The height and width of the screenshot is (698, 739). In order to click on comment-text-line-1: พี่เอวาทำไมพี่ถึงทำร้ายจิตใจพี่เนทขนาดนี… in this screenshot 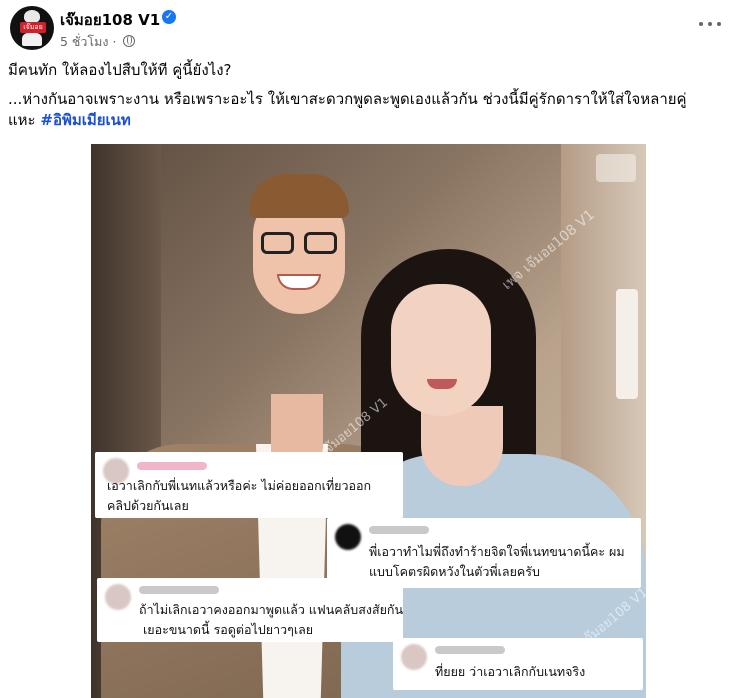, I will do `click(497, 551)`.